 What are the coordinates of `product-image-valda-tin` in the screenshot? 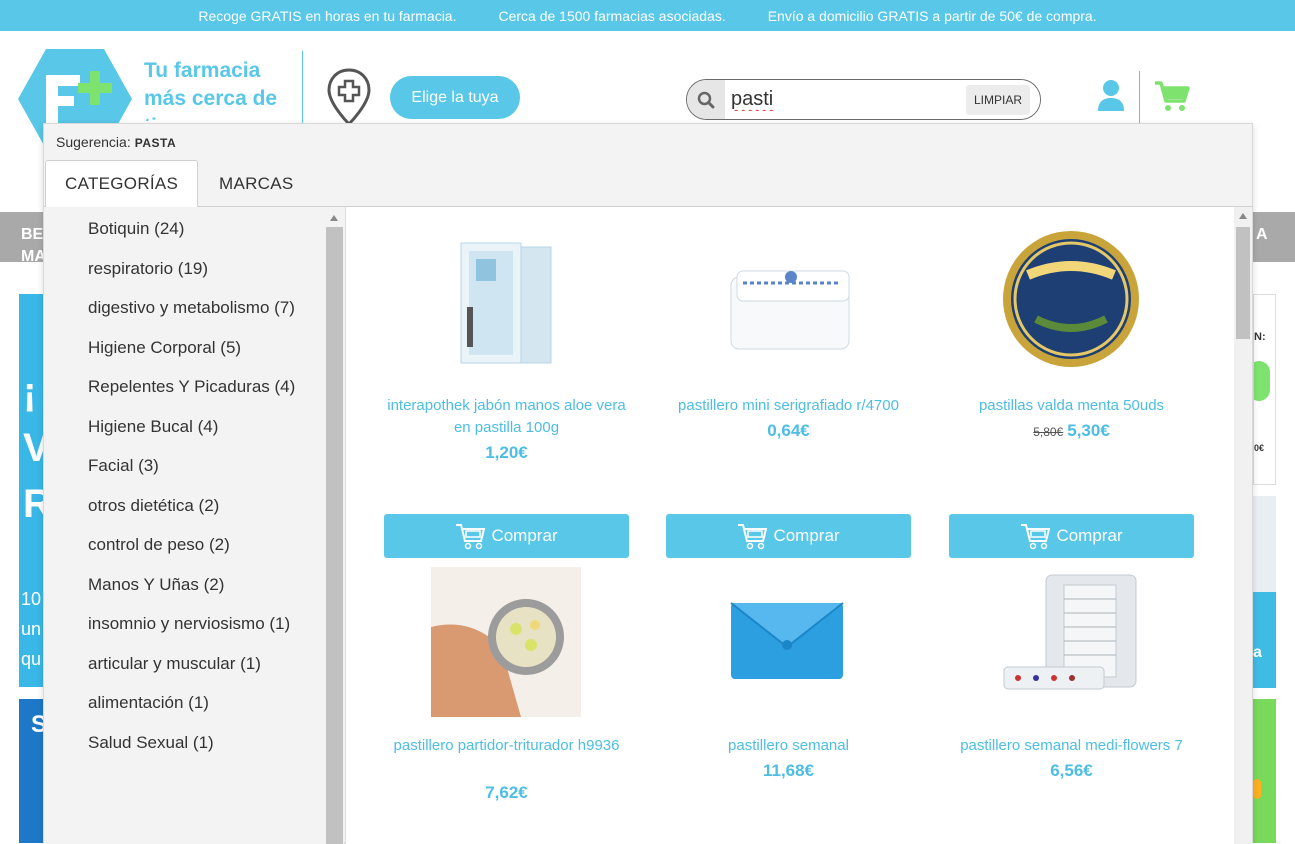 It's located at (1071, 302).